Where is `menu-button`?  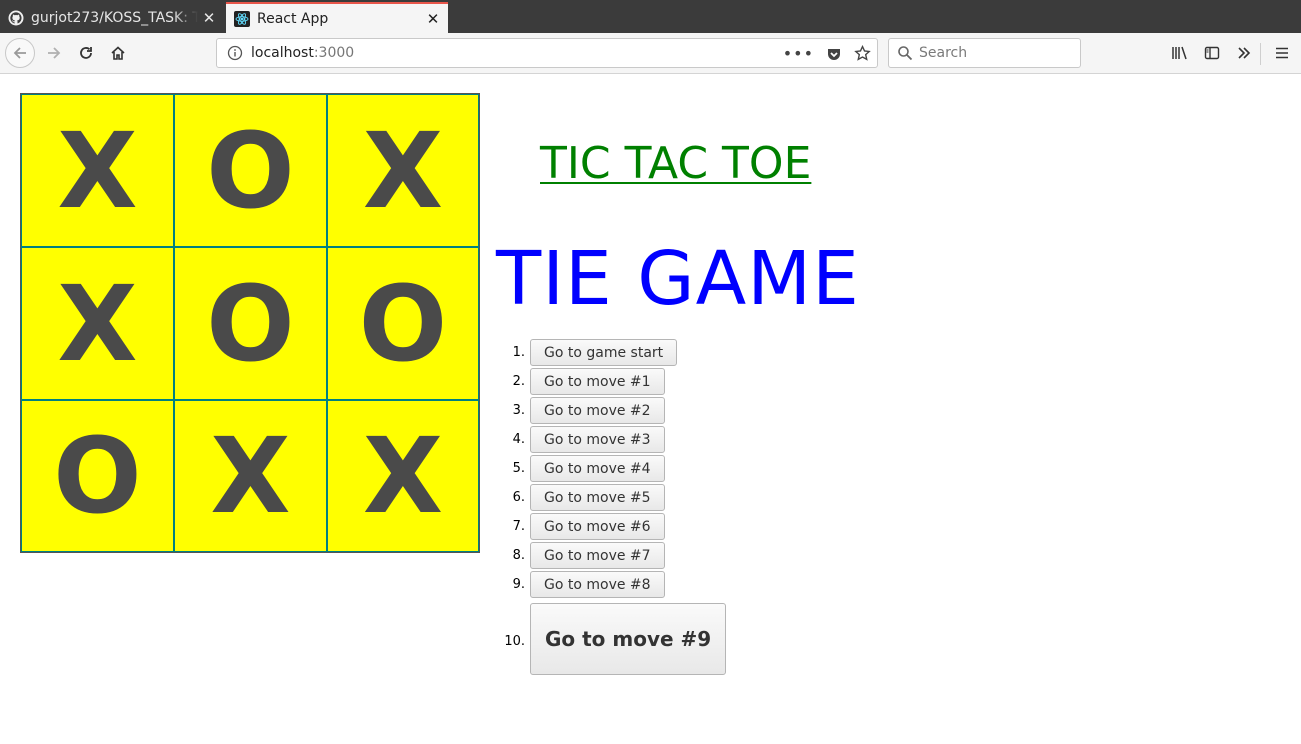
menu-button is located at coordinates (1282, 53).